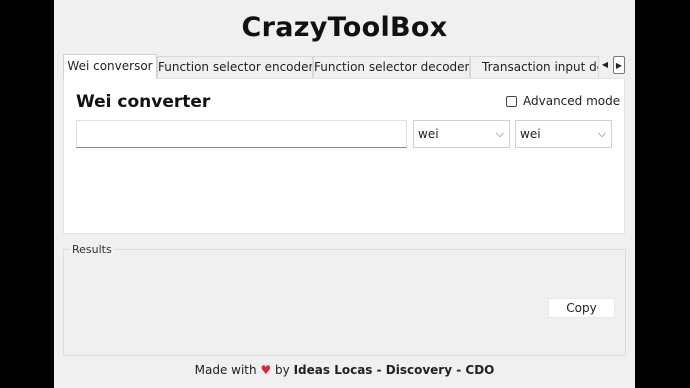 The height and width of the screenshot is (388, 690). What do you see at coordinates (143, 102) in the screenshot?
I see `panel-title: Wei converter` at bounding box center [143, 102].